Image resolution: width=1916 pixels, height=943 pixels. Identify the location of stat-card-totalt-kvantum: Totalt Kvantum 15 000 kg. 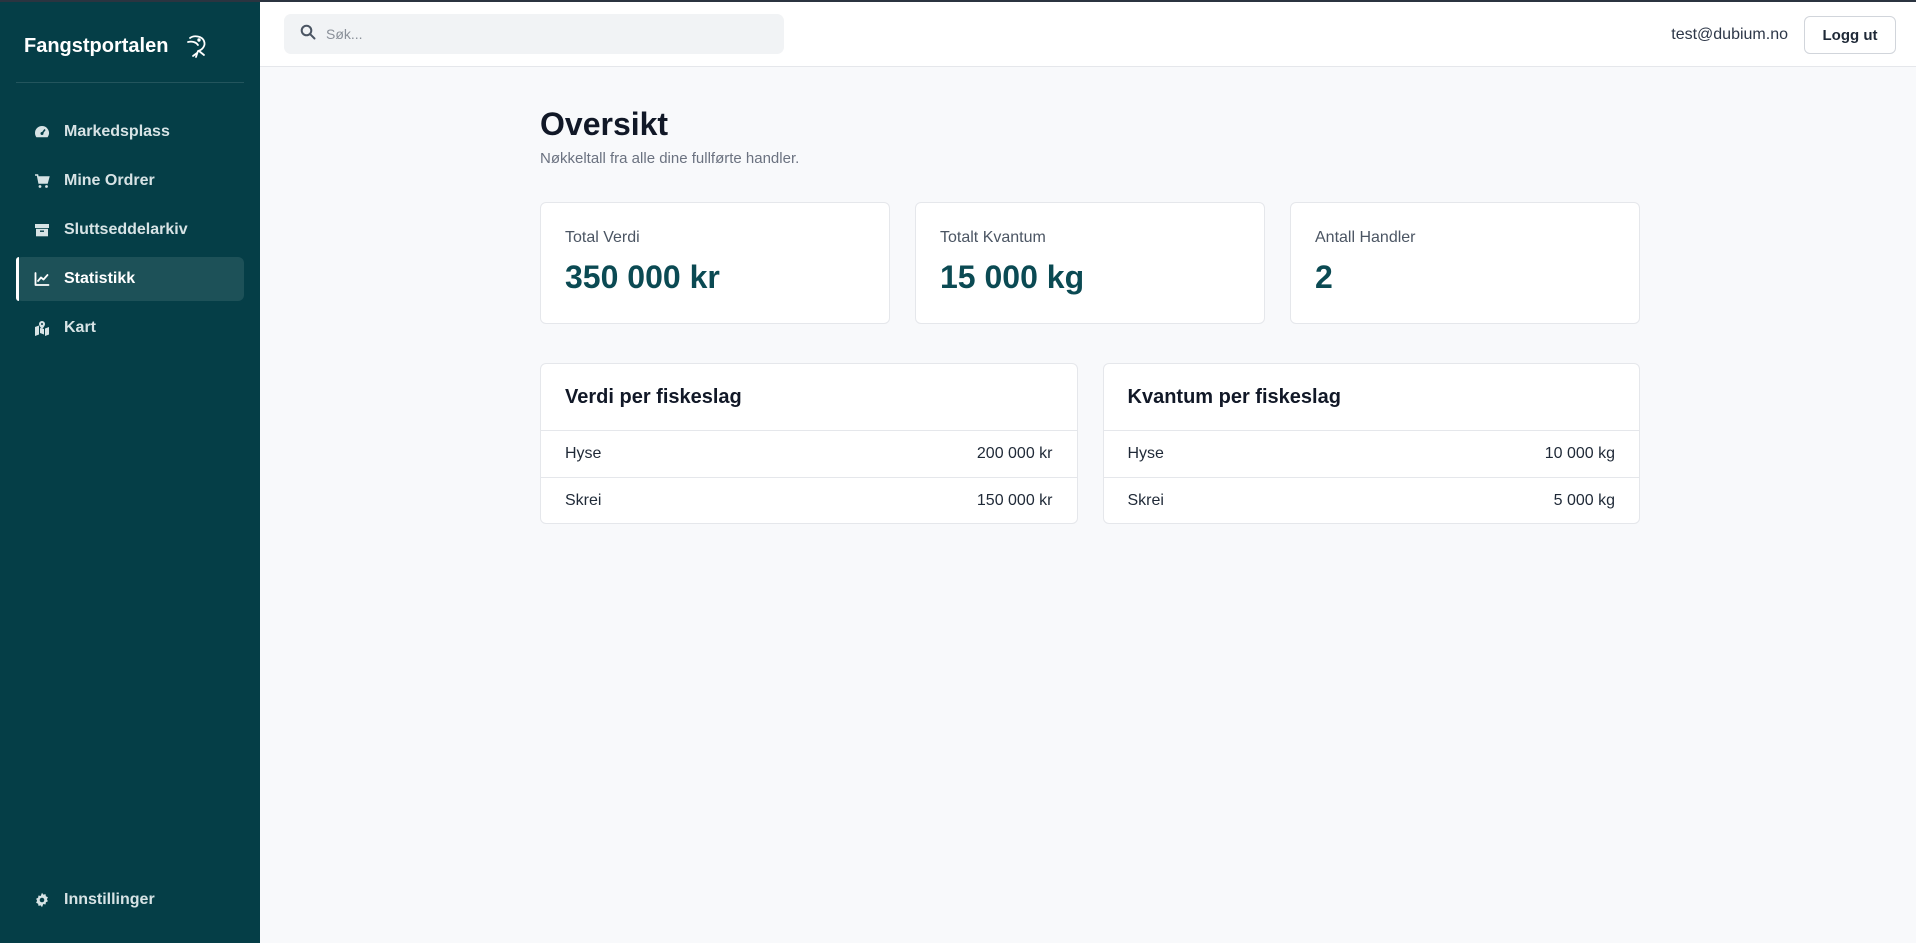
(1090, 263).